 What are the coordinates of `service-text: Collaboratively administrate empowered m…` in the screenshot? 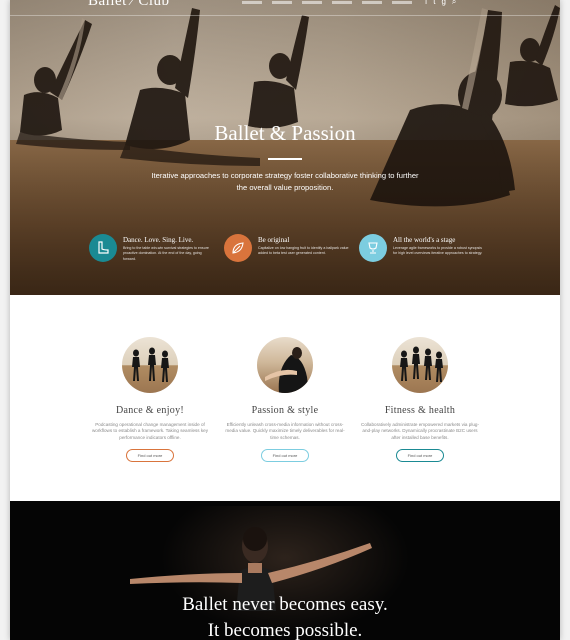 It's located at (420, 431).